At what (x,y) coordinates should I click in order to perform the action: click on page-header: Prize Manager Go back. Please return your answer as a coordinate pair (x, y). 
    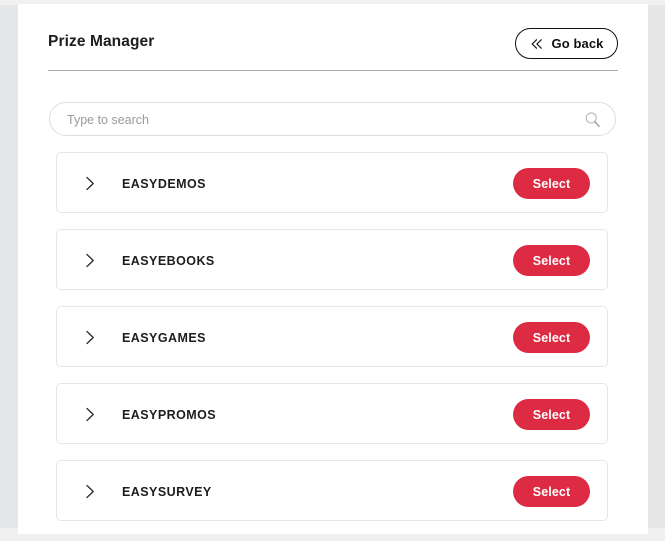
    Looking at the image, I should click on (333, 50).